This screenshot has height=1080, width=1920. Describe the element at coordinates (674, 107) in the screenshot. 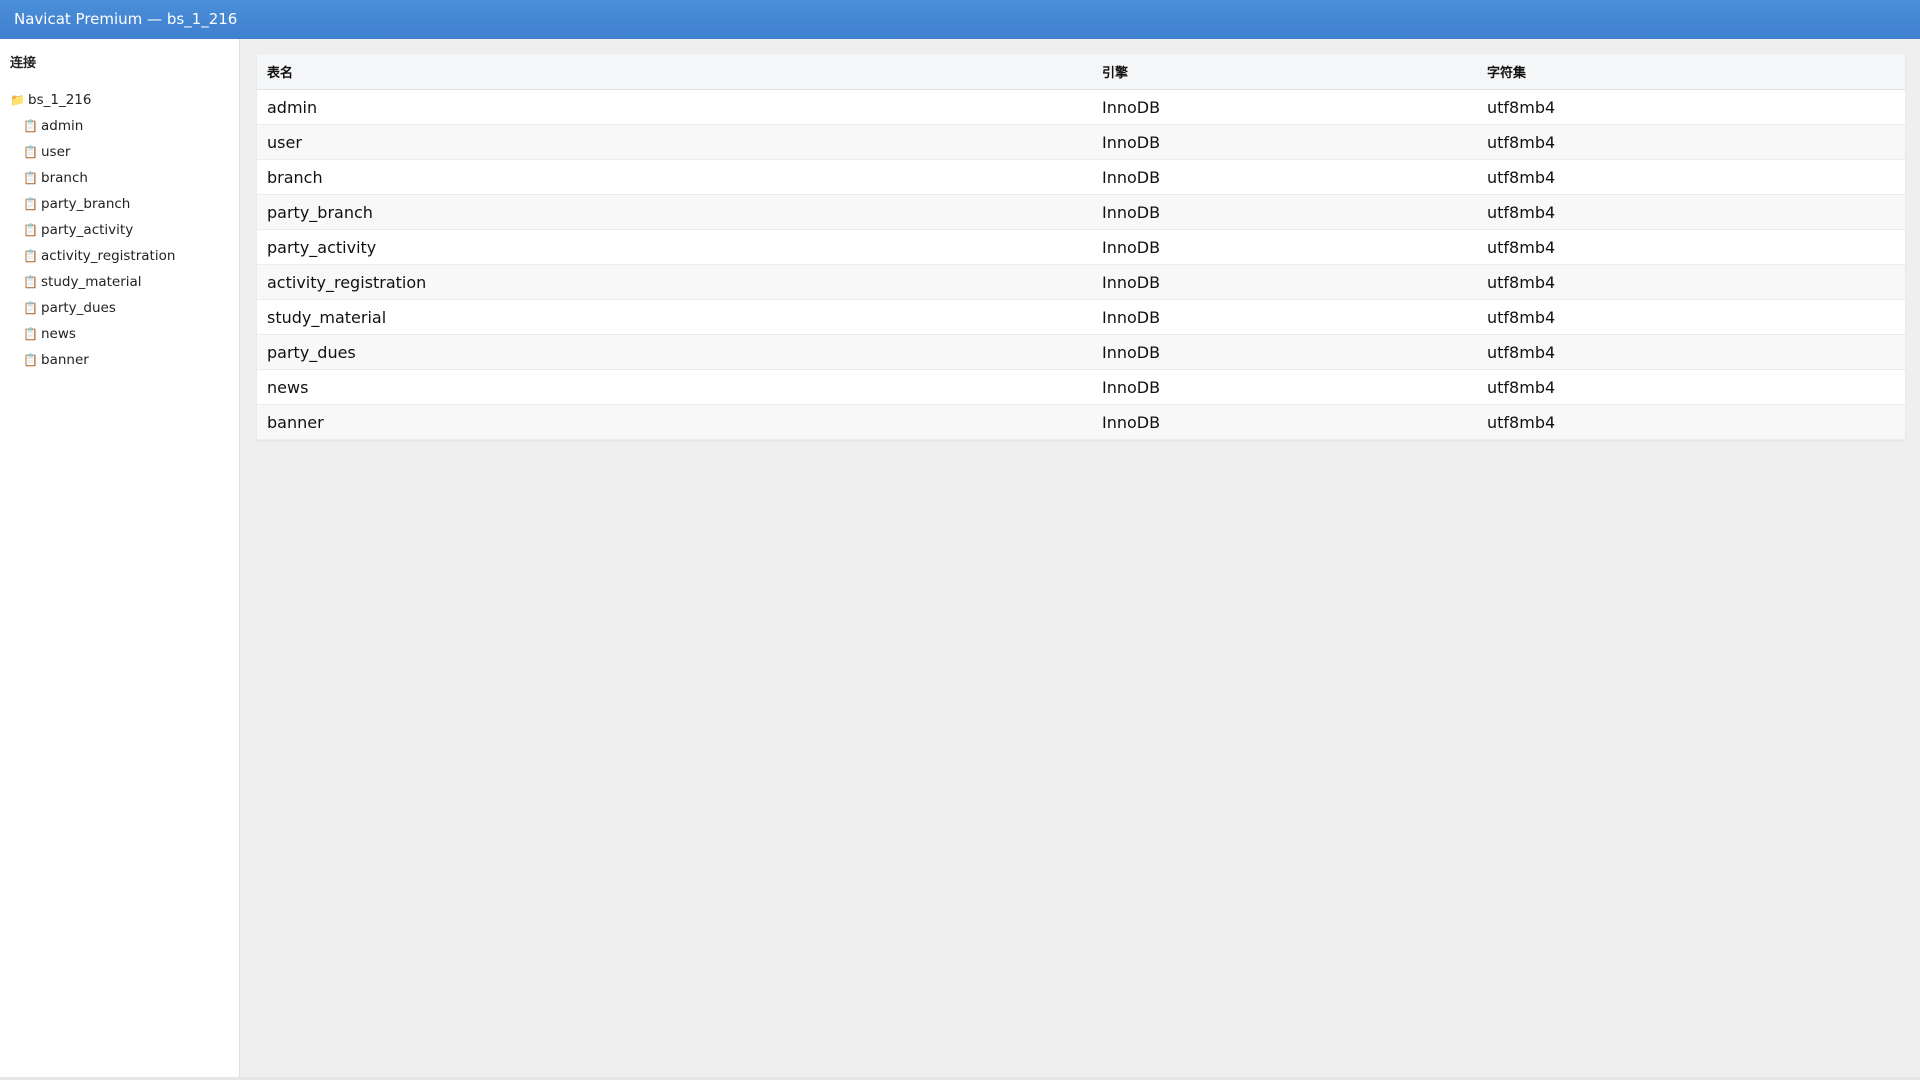

I see `cell-table-name: admin` at that location.